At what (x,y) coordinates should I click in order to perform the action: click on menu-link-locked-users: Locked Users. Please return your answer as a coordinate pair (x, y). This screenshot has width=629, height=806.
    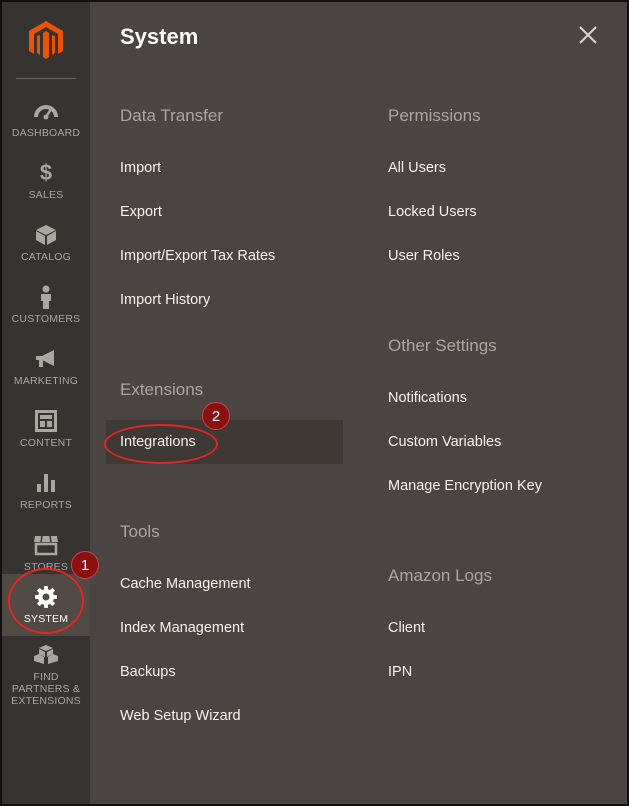
    Looking at the image, I should click on (432, 212).